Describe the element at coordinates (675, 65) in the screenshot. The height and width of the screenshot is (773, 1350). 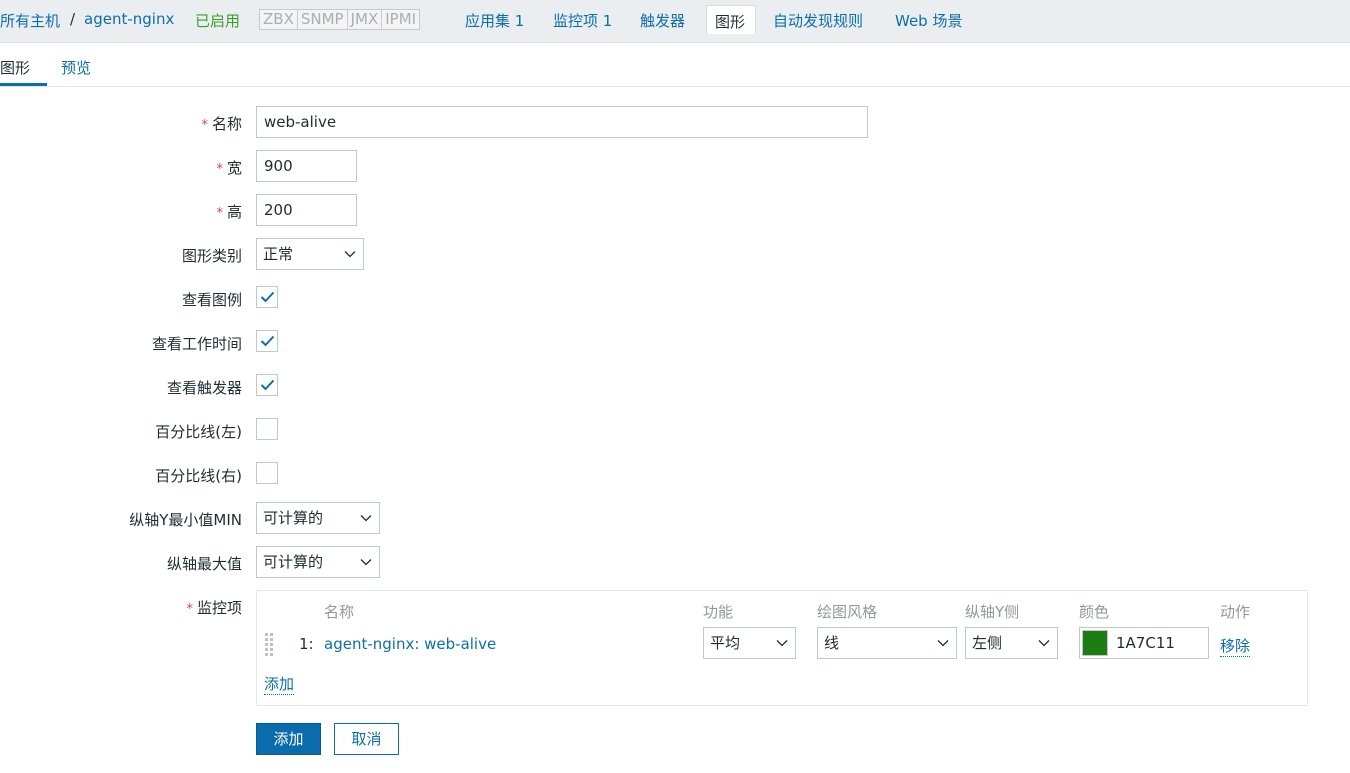
I see `form-tabs: 图形 预览` at that location.